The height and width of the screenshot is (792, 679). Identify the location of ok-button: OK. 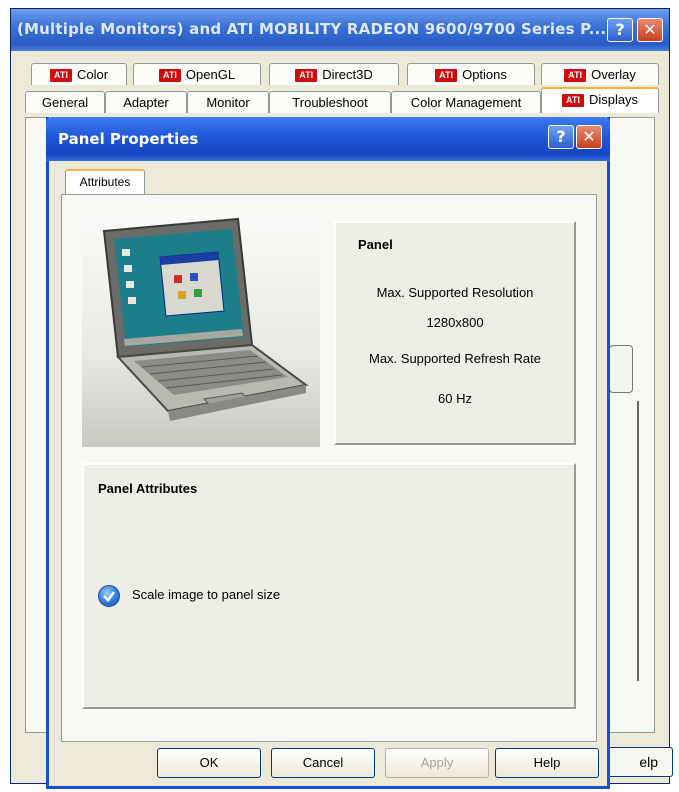
(209, 763).